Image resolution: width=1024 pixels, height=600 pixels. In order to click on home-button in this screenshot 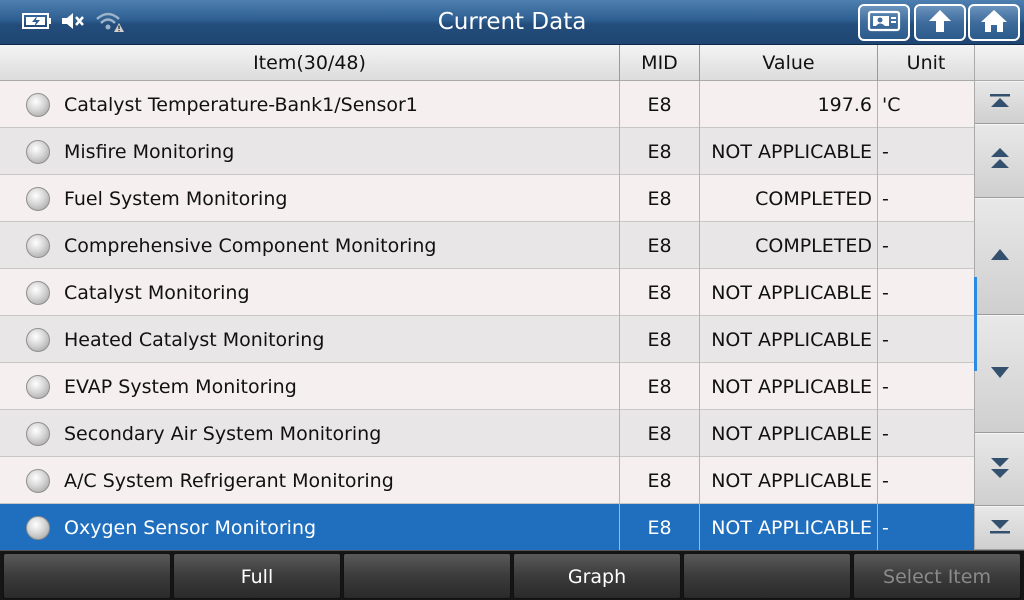, I will do `click(994, 22)`.